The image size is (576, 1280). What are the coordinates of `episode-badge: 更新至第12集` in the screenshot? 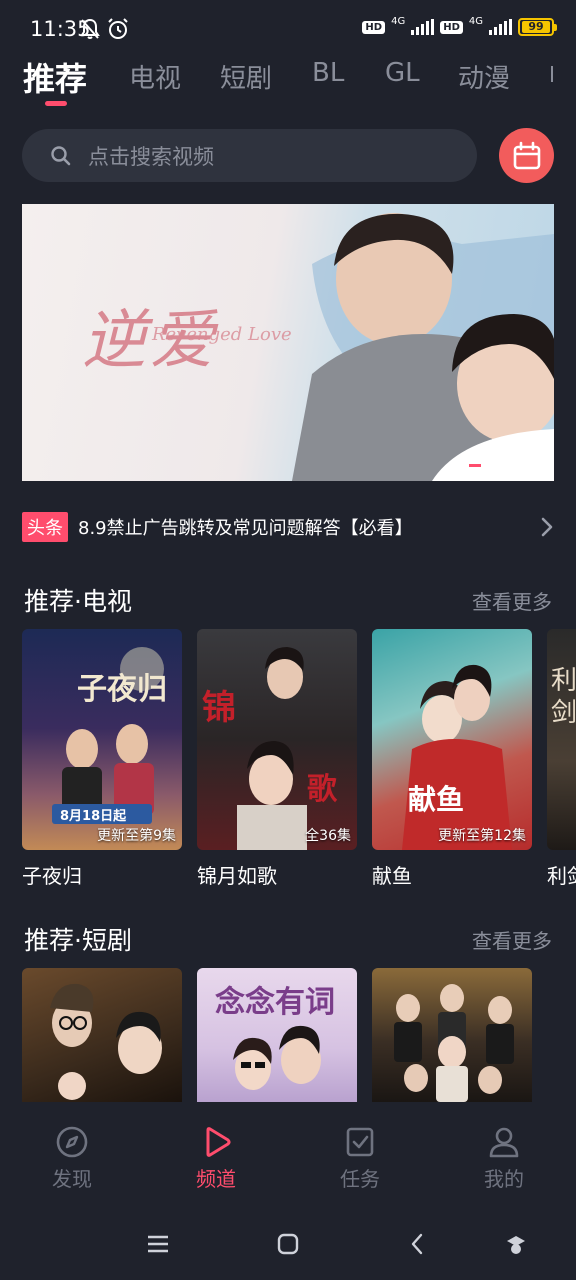 It's located at (482, 836).